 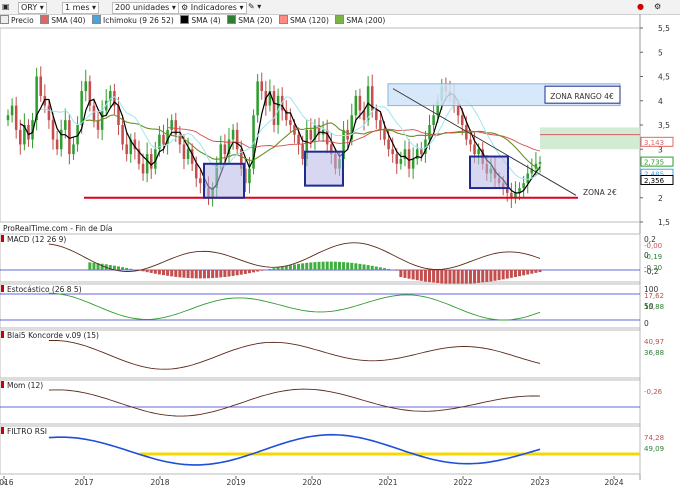 I want to click on x-tick-label: 2024, so click(x=613, y=482).